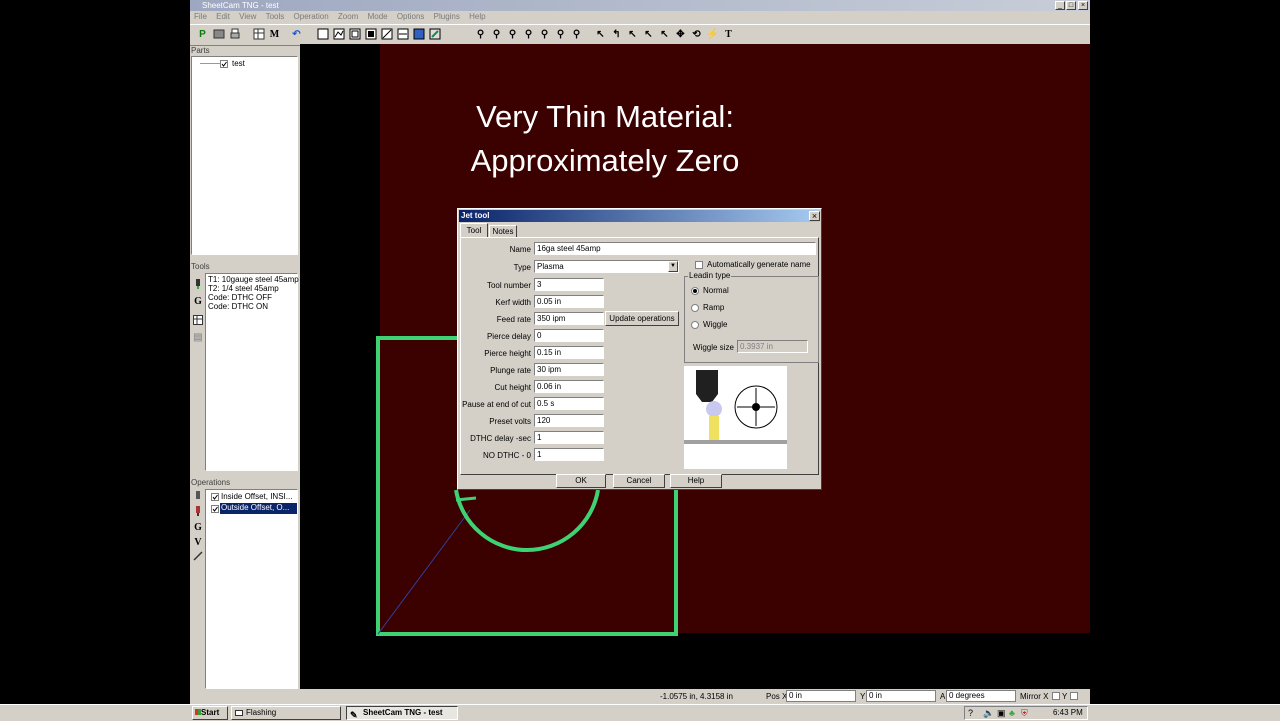 This screenshot has width=1280, height=721. What do you see at coordinates (370, 34) in the screenshot?
I see `circle-icon` at bounding box center [370, 34].